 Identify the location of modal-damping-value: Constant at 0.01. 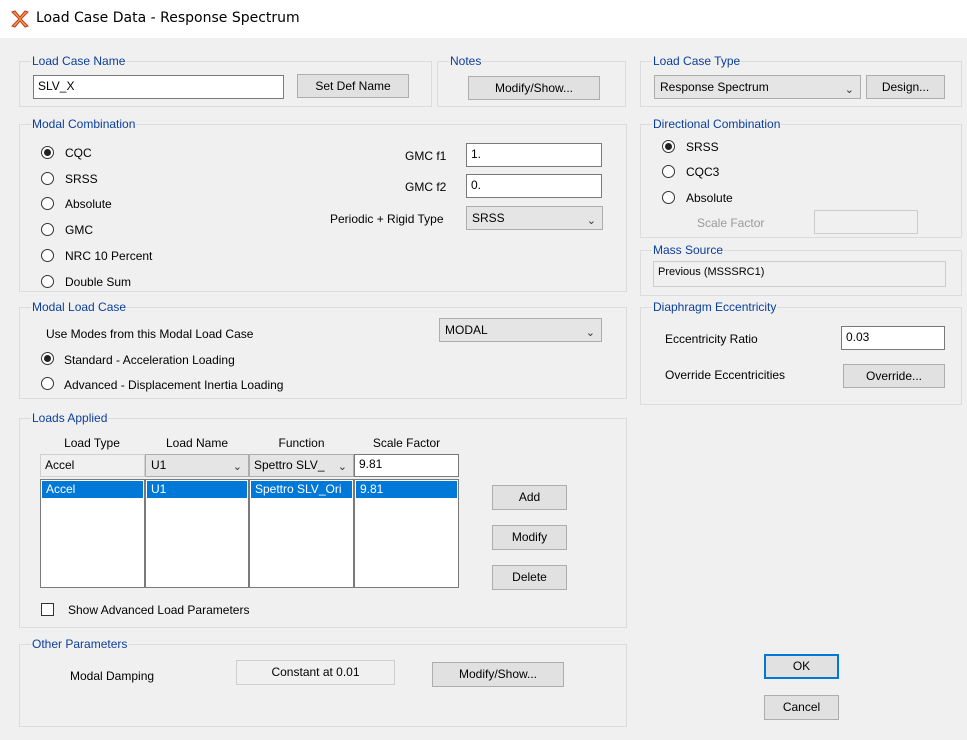
(315, 672).